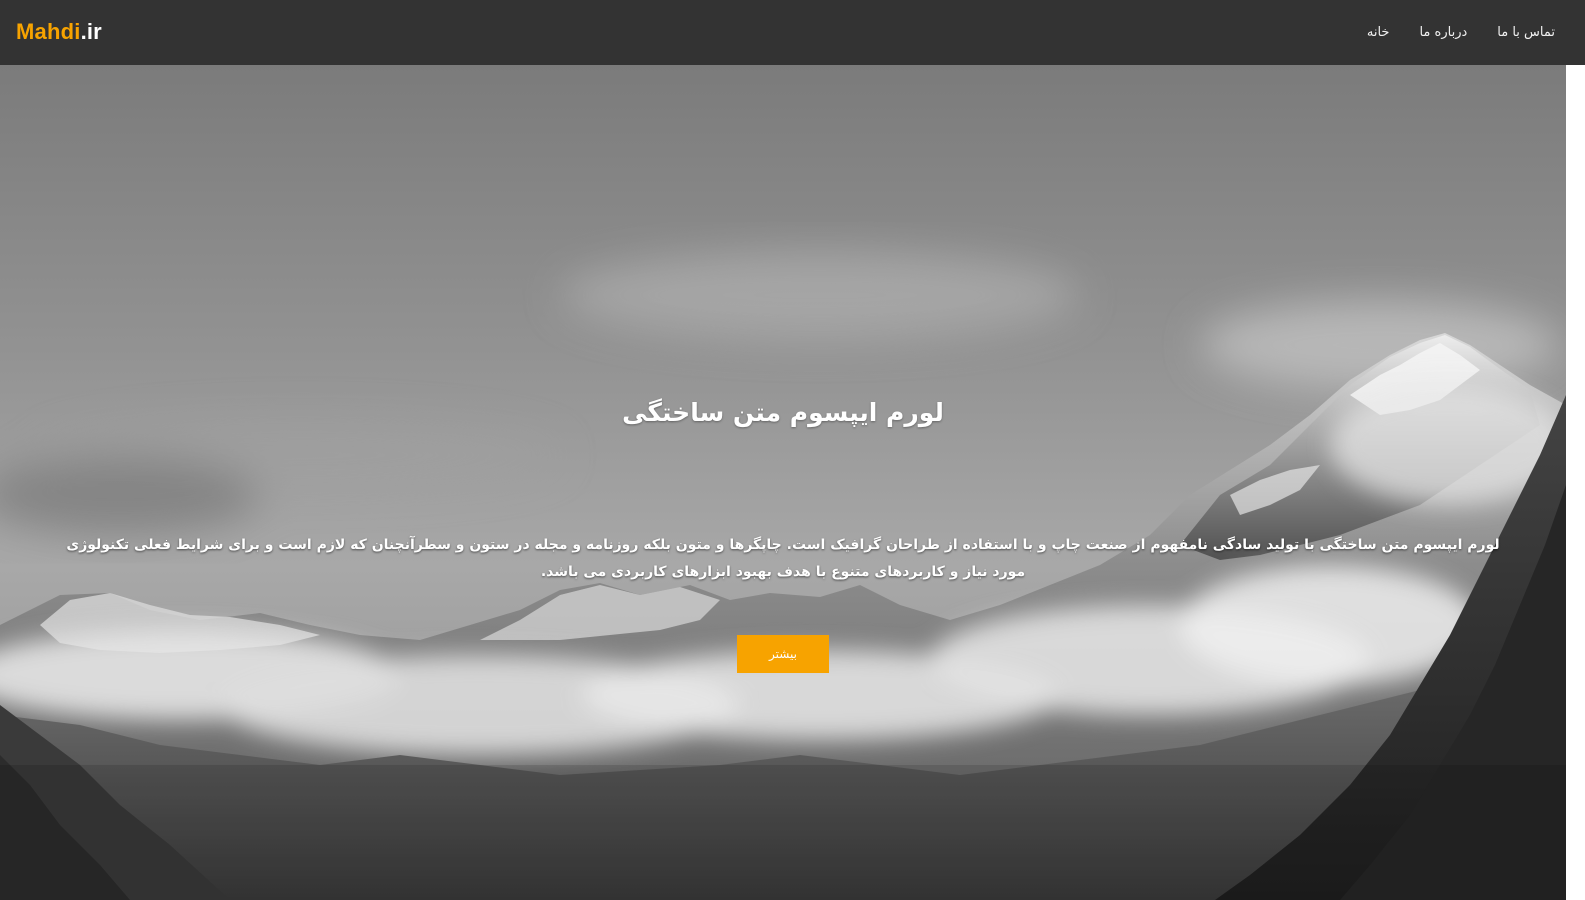 Image resolution: width=1585 pixels, height=900 pixels. What do you see at coordinates (783, 412) in the screenshot?
I see `hero-title: لورم ایپسوم متن ساختگی` at bounding box center [783, 412].